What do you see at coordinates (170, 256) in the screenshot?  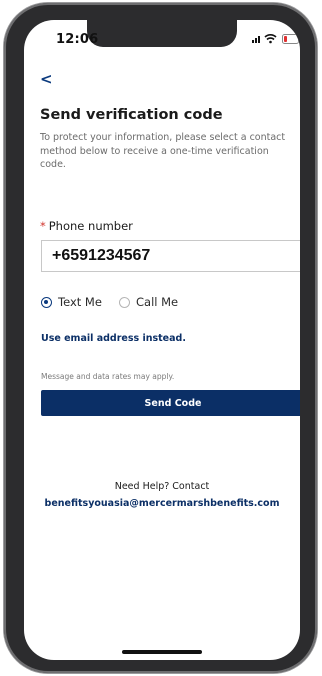 I see `phone-number-input` at bounding box center [170, 256].